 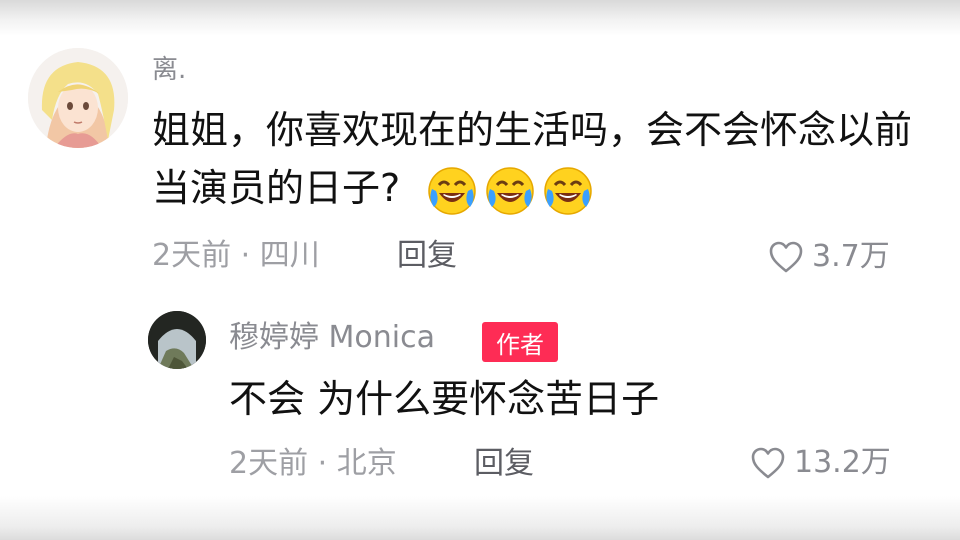 I want to click on comment-text-line-1: 姐姐，你喜欢现在的生活吗，会不会怀念以前, so click(x=532, y=130).